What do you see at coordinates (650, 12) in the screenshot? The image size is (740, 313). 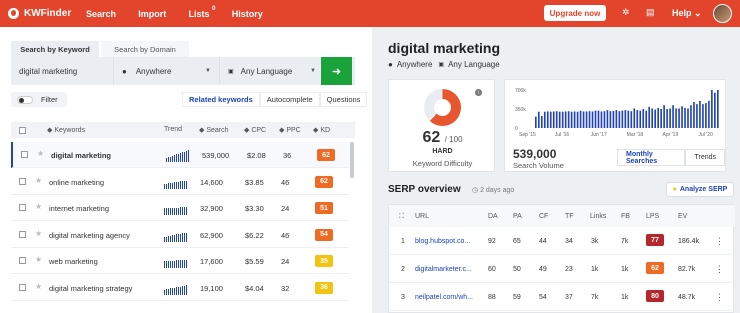 I see `message-icon: ▤` at bounding box center [650, 12].